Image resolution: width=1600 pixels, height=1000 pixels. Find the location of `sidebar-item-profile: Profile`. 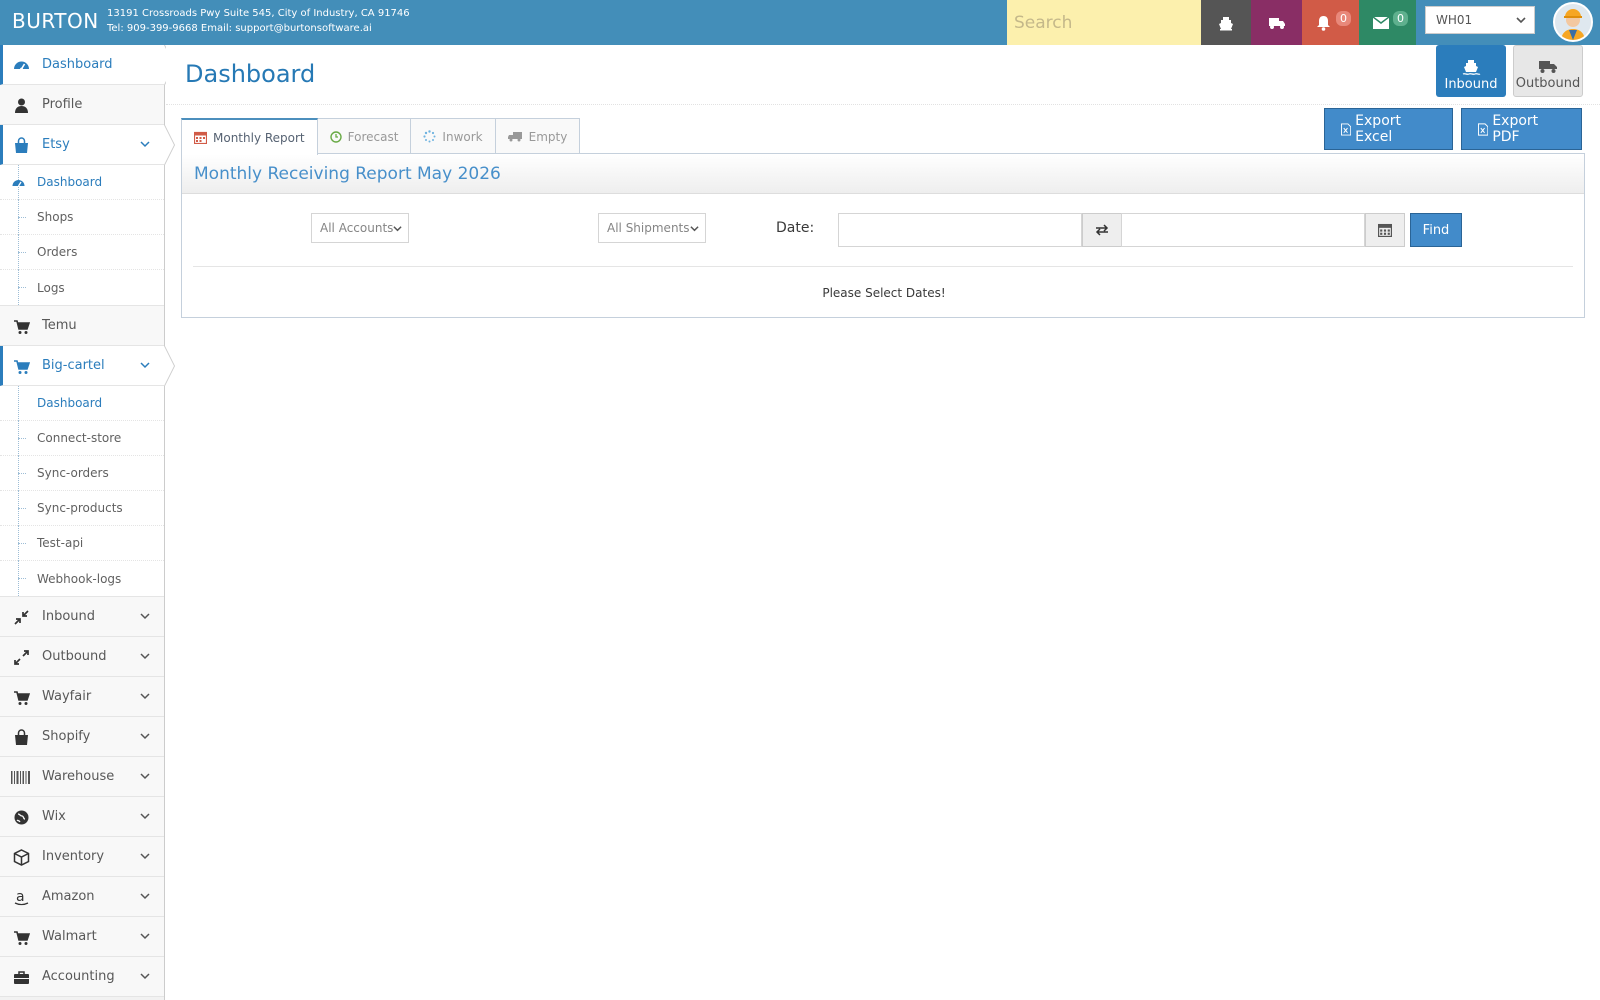

sidebar-item-profile: Profile is located at coordinates (82, 105).